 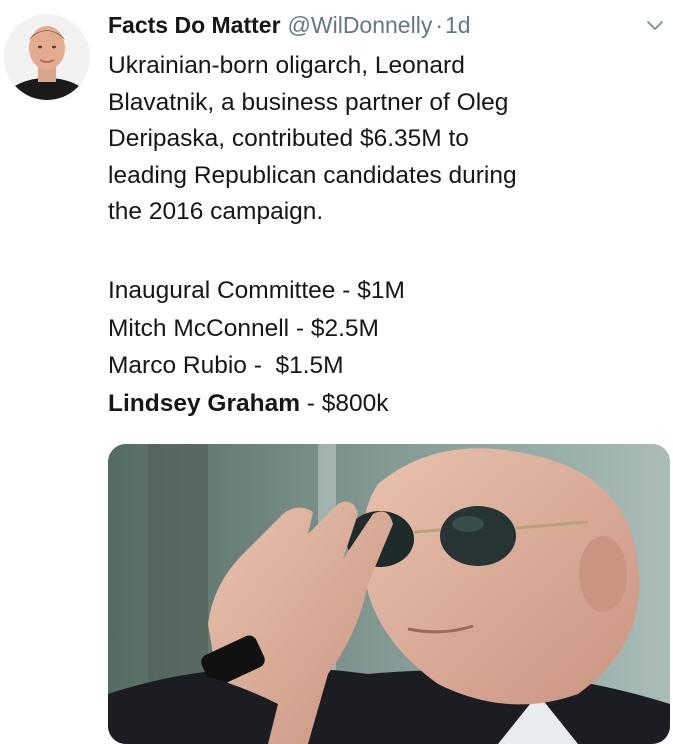 What do you see at coordinates (655, 26) in the screenshot?
I see `chevron-down-icon` at bounding box center [655, 26].